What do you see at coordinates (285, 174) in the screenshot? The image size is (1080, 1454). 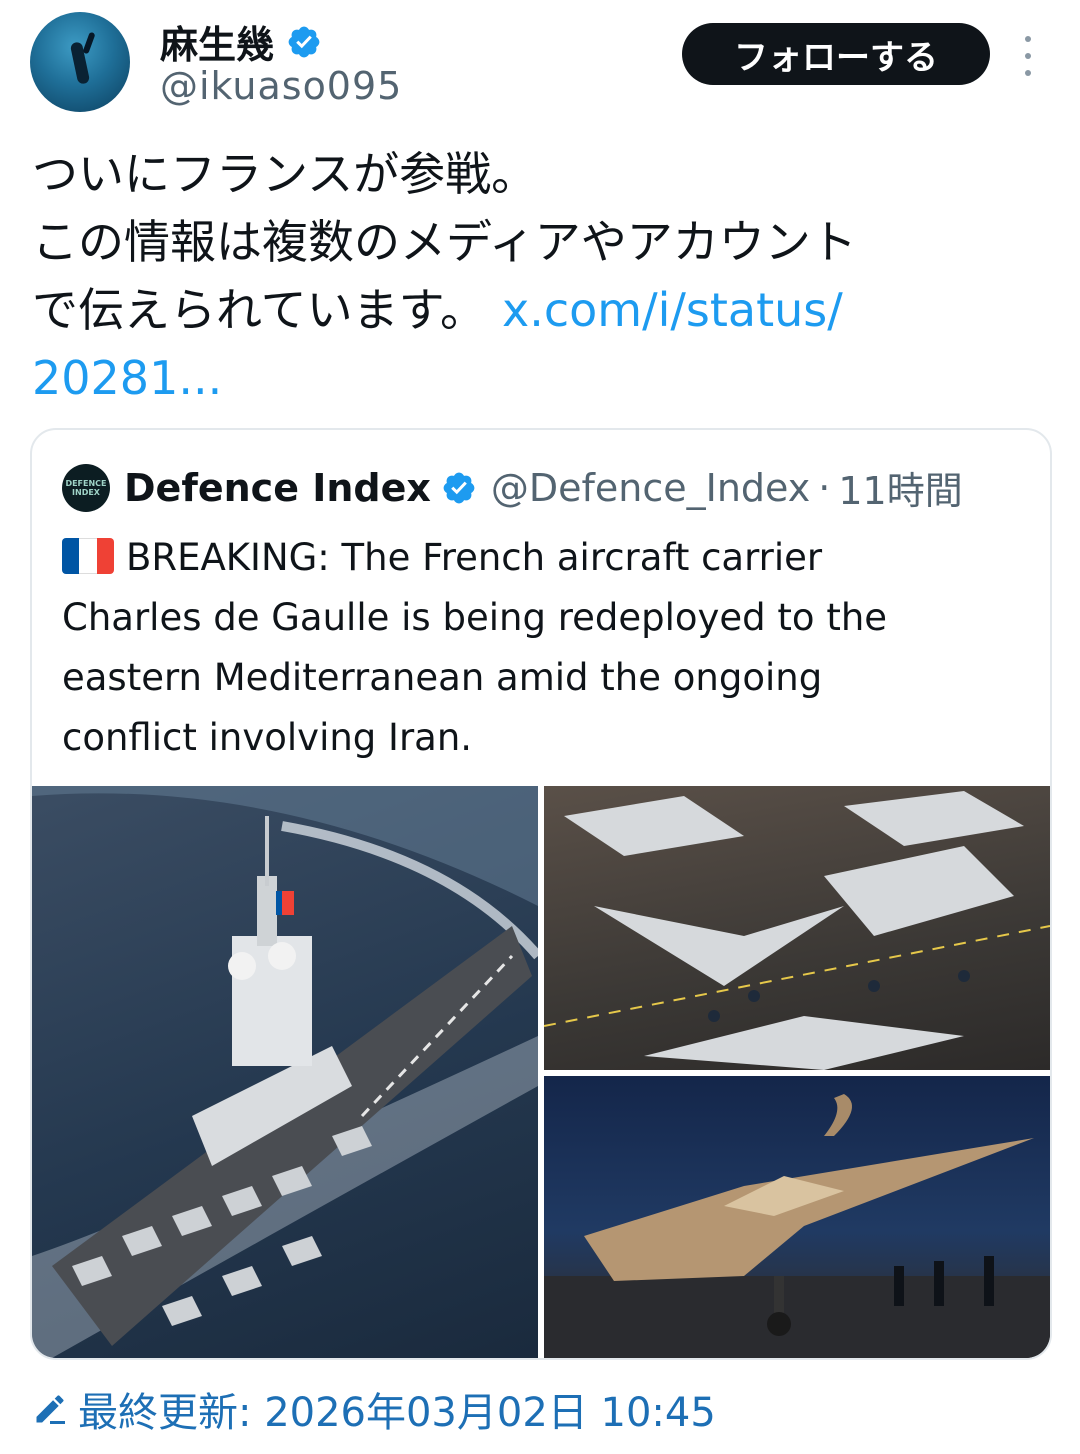 I see `tweet-text-line: ついにフランスが参戦。` at bounding box center [285, 174].